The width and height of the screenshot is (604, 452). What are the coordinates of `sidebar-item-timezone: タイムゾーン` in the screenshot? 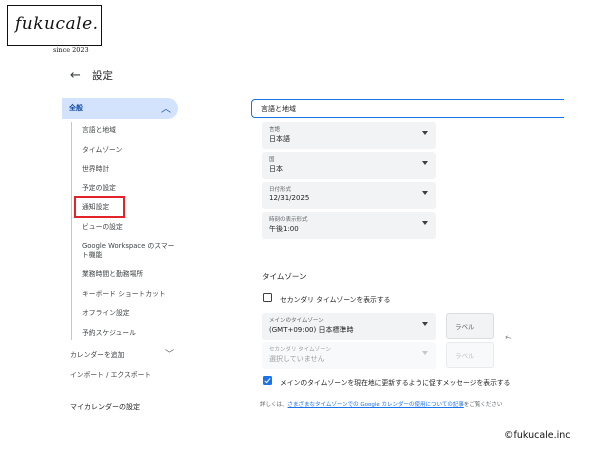 It's located at (102, 150).